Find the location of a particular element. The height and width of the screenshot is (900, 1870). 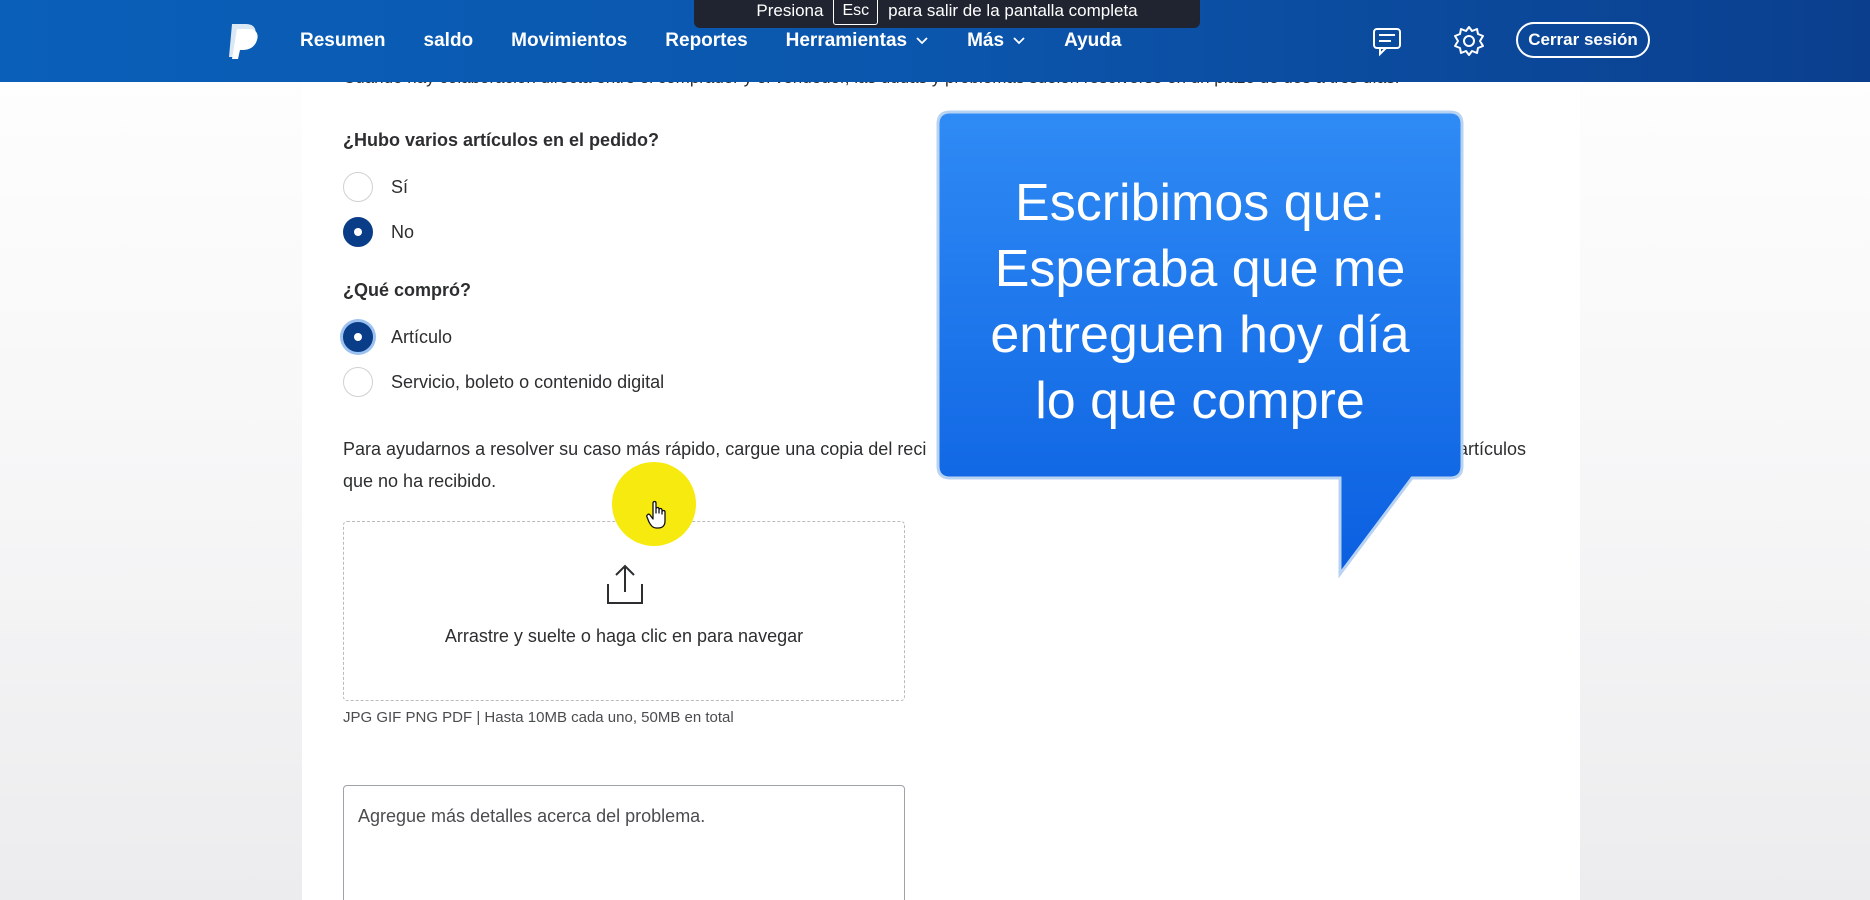

radio-option-servicio: Servicio, boleto o contenido digital is located at coordinates (503, 382).